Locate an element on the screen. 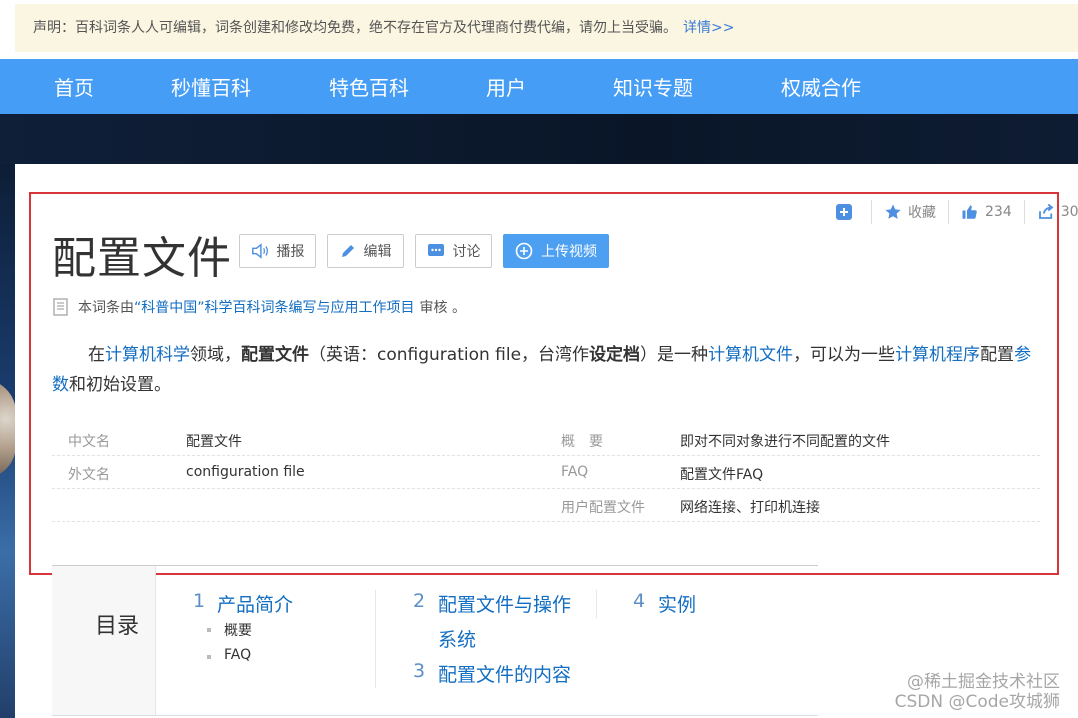  toc-label: 目录 is located at coordinates (117, 626).